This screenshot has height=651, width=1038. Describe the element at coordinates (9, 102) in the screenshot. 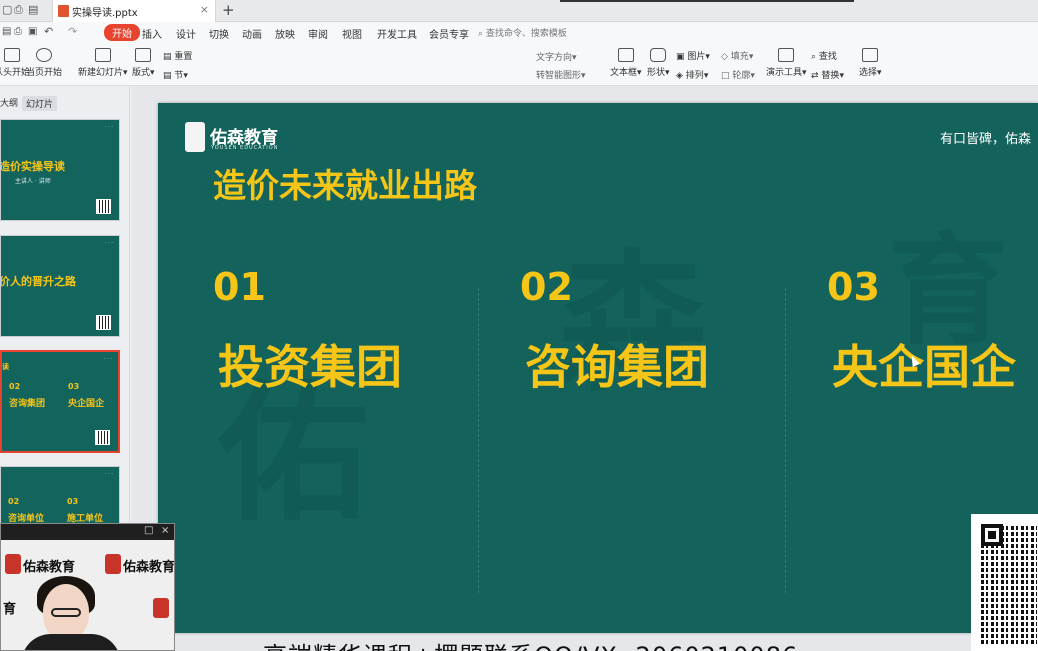

I see `tab-outline: 大纲` at that location.